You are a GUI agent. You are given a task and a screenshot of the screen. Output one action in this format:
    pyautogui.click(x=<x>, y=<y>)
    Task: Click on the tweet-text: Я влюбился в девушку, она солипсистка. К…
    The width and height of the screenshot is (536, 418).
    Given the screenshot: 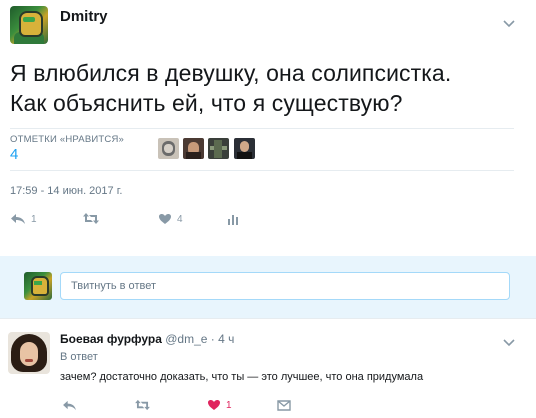 What is the action you would take?
    pyautogui.click(x=265, y=88)
    